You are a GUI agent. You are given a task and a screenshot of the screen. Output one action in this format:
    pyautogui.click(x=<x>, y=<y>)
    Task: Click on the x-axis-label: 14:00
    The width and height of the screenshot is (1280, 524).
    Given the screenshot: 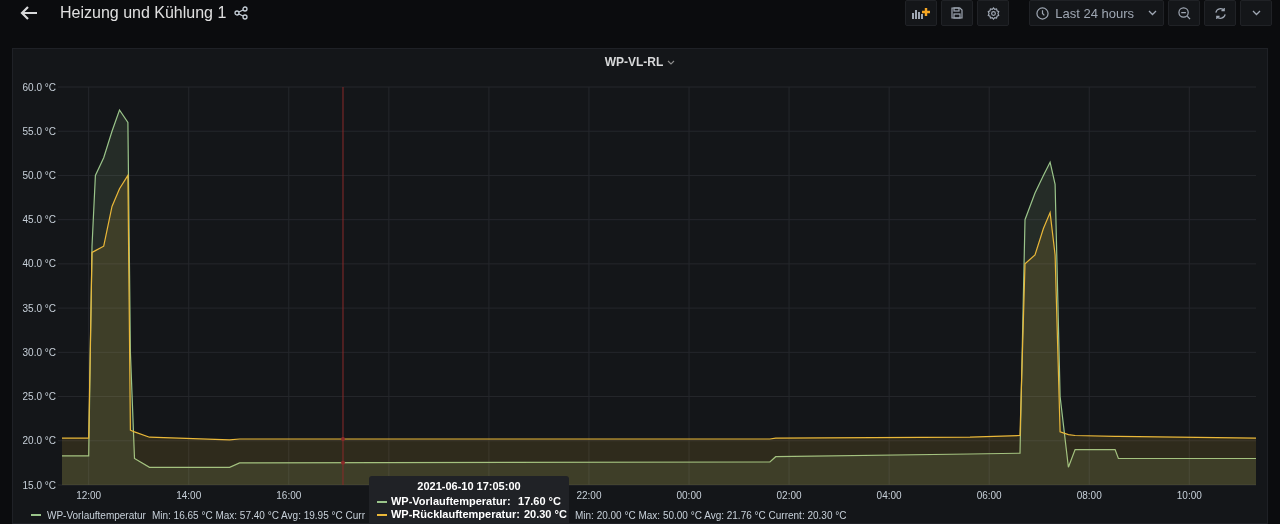 What is the action you would take?
    pyautogui.click(x=189, y=495)
    